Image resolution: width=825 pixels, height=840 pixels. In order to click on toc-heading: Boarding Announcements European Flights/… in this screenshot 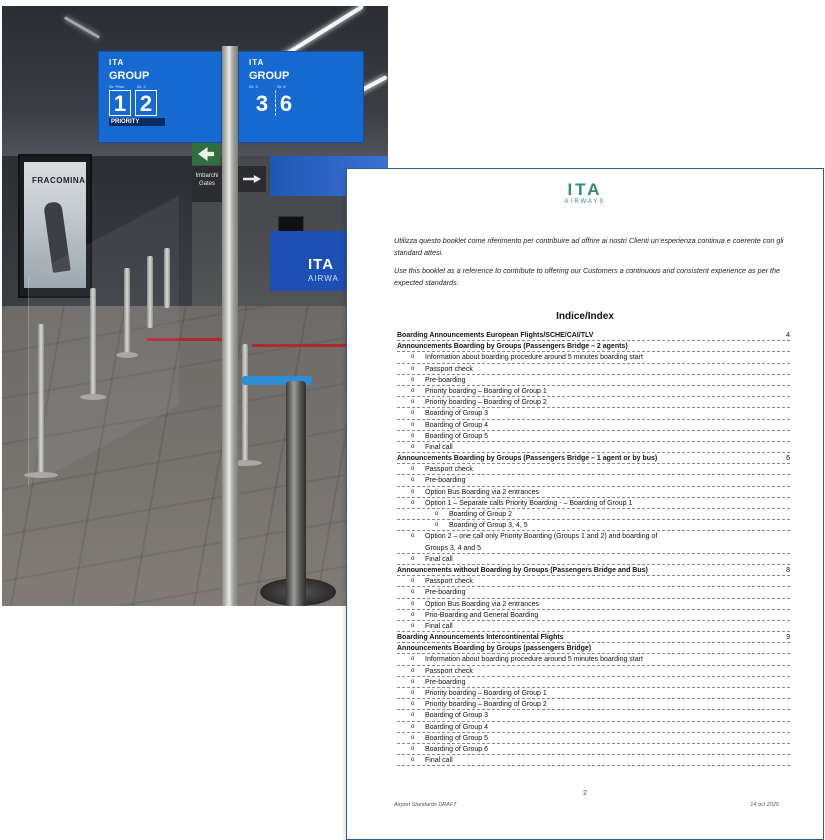, I will do `click(593, 336)`.